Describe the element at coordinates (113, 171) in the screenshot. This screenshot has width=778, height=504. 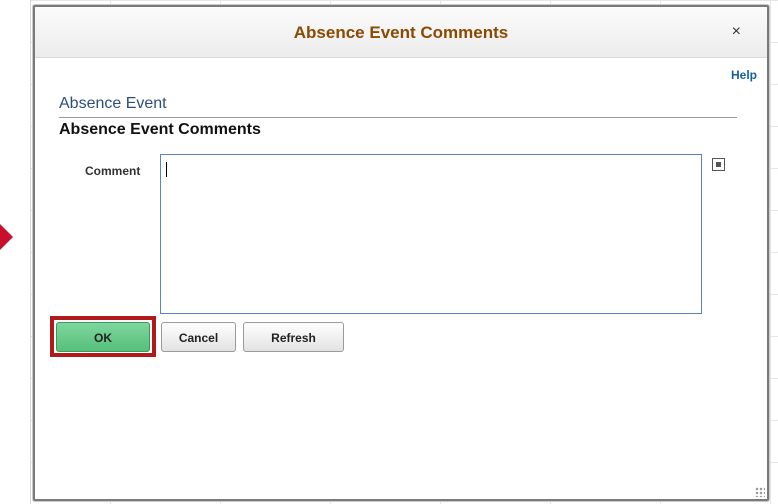
I see `comment-label: Comment` at that location.